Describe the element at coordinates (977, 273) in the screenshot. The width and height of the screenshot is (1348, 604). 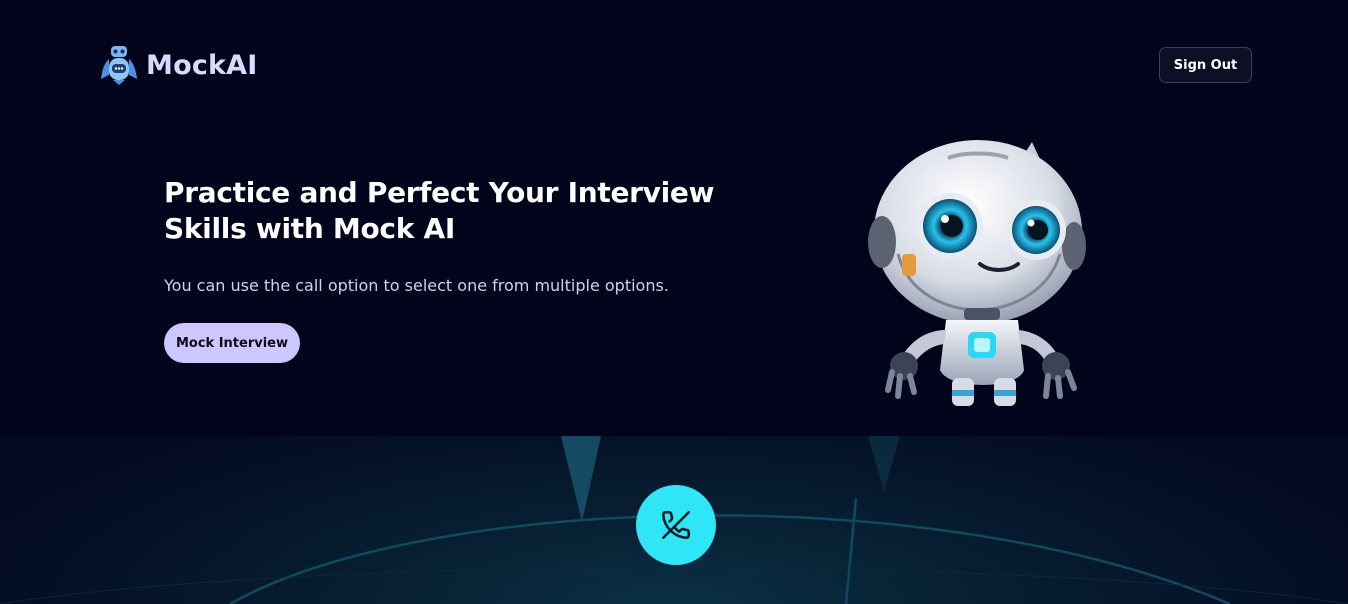
I see `robot-illustration` at that location.